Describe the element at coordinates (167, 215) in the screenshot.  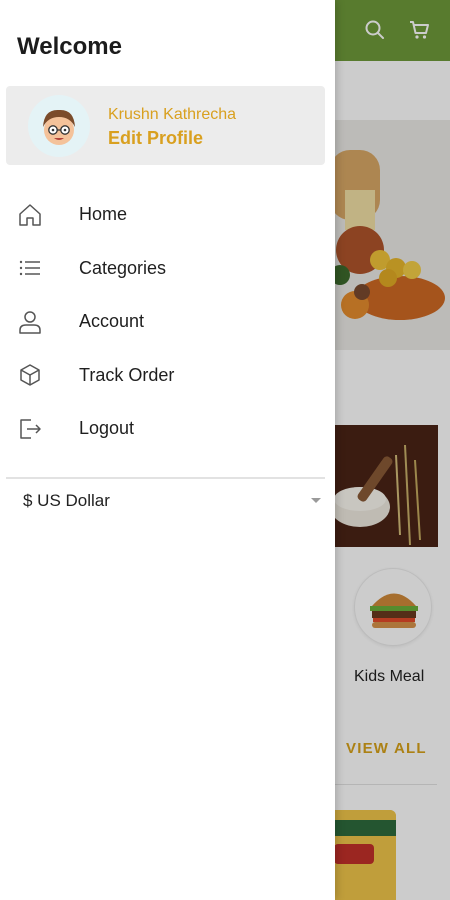
I see `menu-item-home: Home` at that location.